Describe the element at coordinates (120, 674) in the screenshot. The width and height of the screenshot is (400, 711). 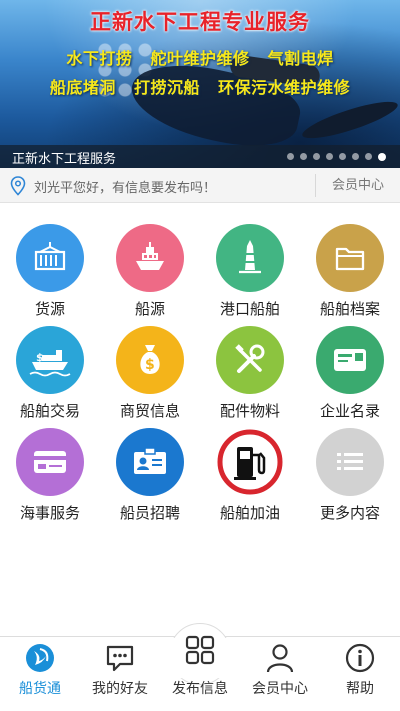
I see `nav-friends: 我的好友` at that location.